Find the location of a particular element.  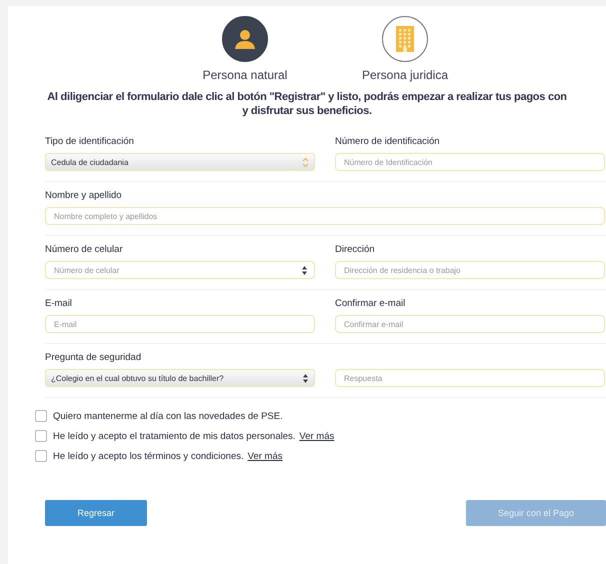

checkbox-label: He leído y acepto los términos y condiciones. is located at coordinates (148, 456).